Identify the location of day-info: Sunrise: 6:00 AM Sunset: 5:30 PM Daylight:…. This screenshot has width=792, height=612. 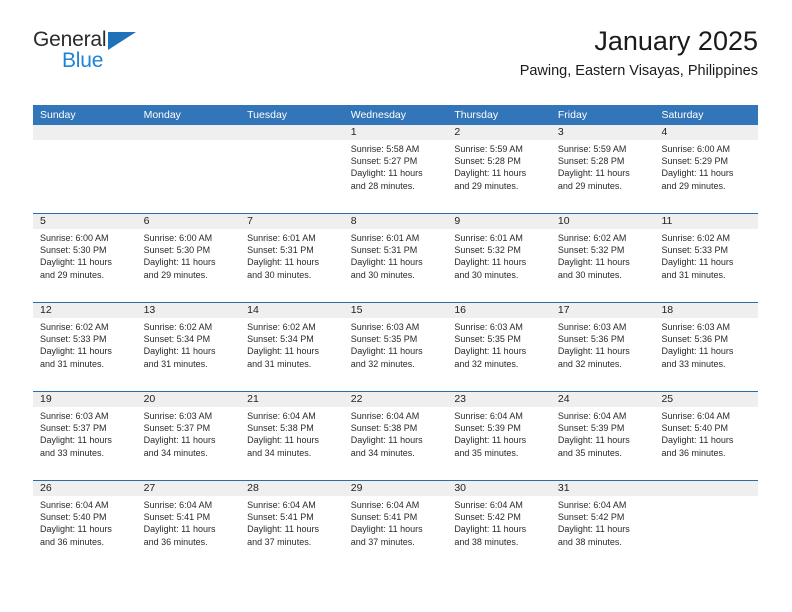
(85, 255).